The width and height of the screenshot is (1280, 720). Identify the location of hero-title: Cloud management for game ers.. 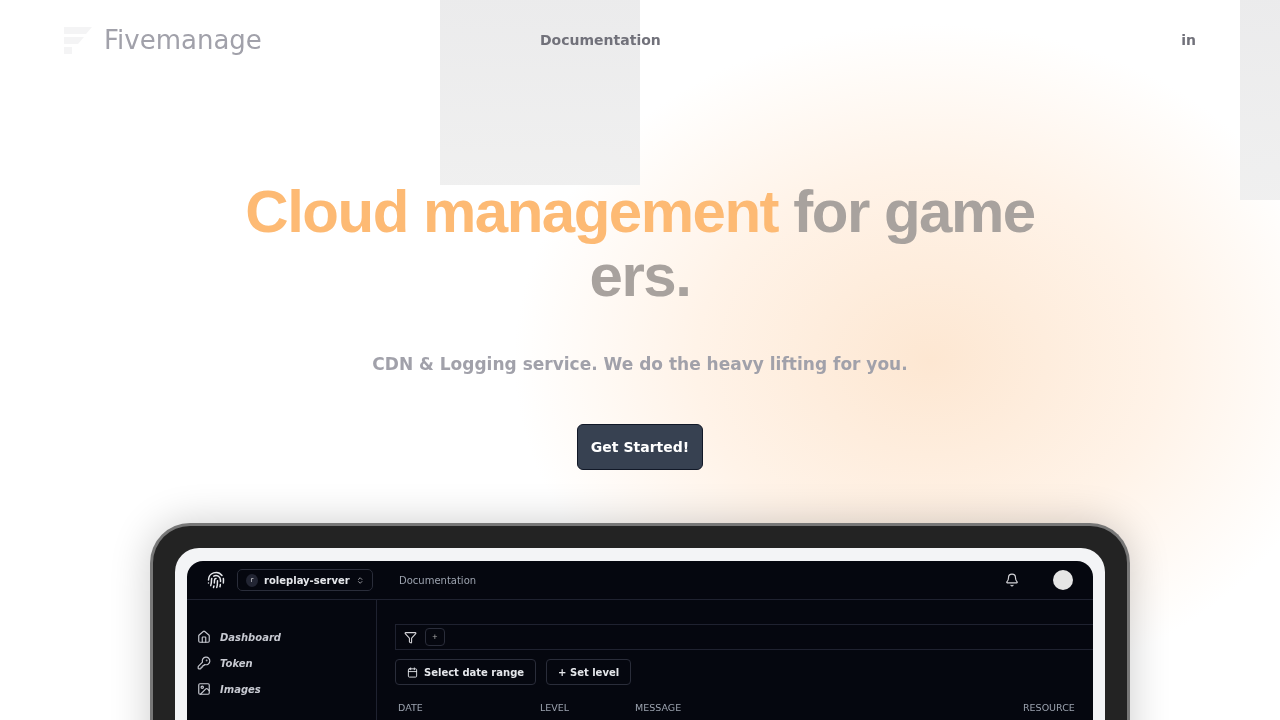
(640, 244).